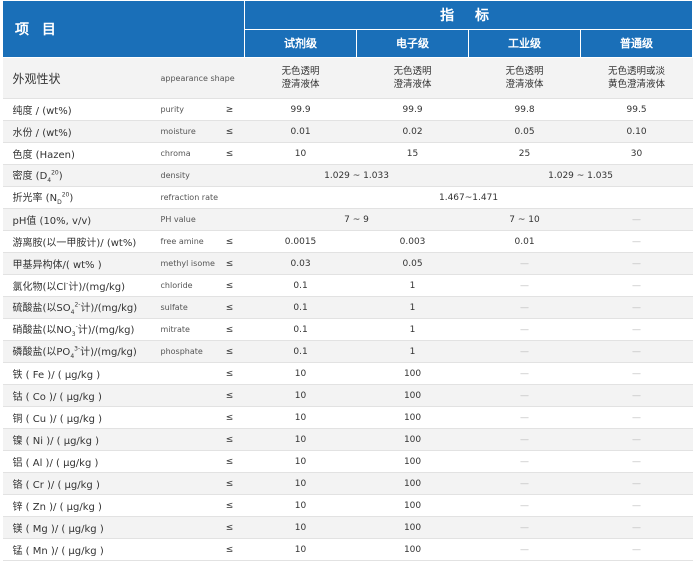  I want to click on value-reagent: 0.03, so click(300, 263).